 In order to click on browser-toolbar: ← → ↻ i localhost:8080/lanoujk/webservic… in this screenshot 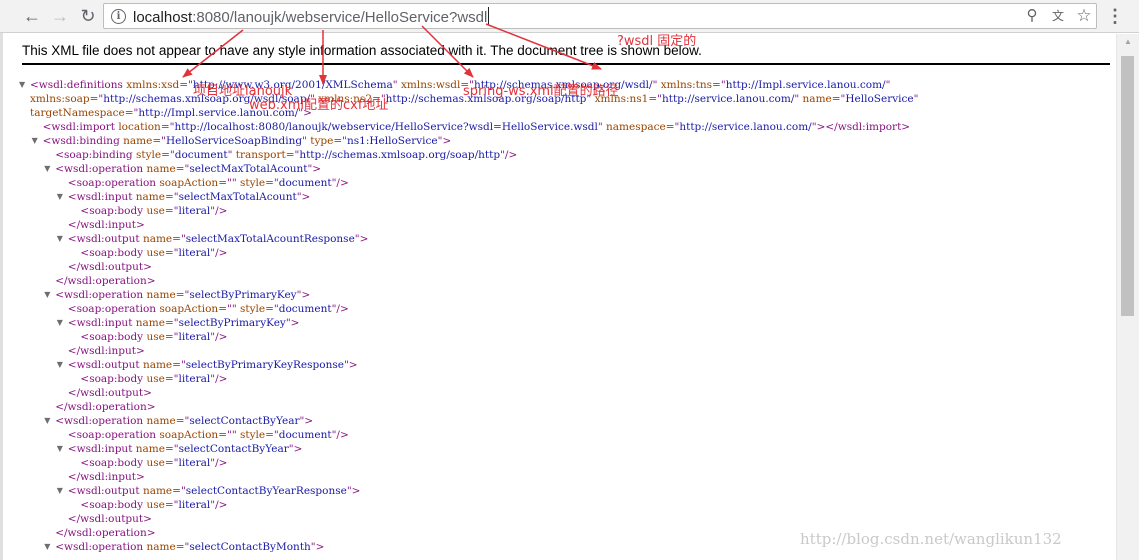, I will do `click(569, 16)`.